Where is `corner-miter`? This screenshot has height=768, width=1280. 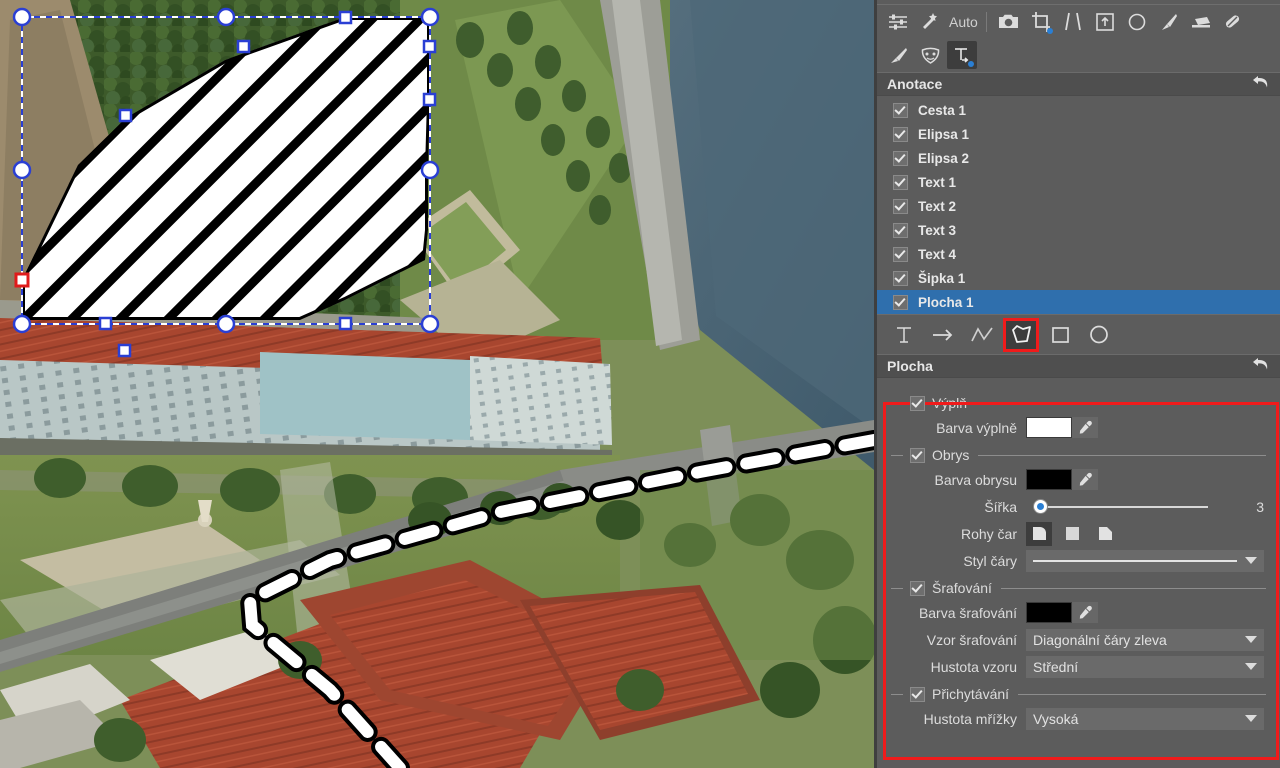 corner-miter is located at coordinates (1072, 534).